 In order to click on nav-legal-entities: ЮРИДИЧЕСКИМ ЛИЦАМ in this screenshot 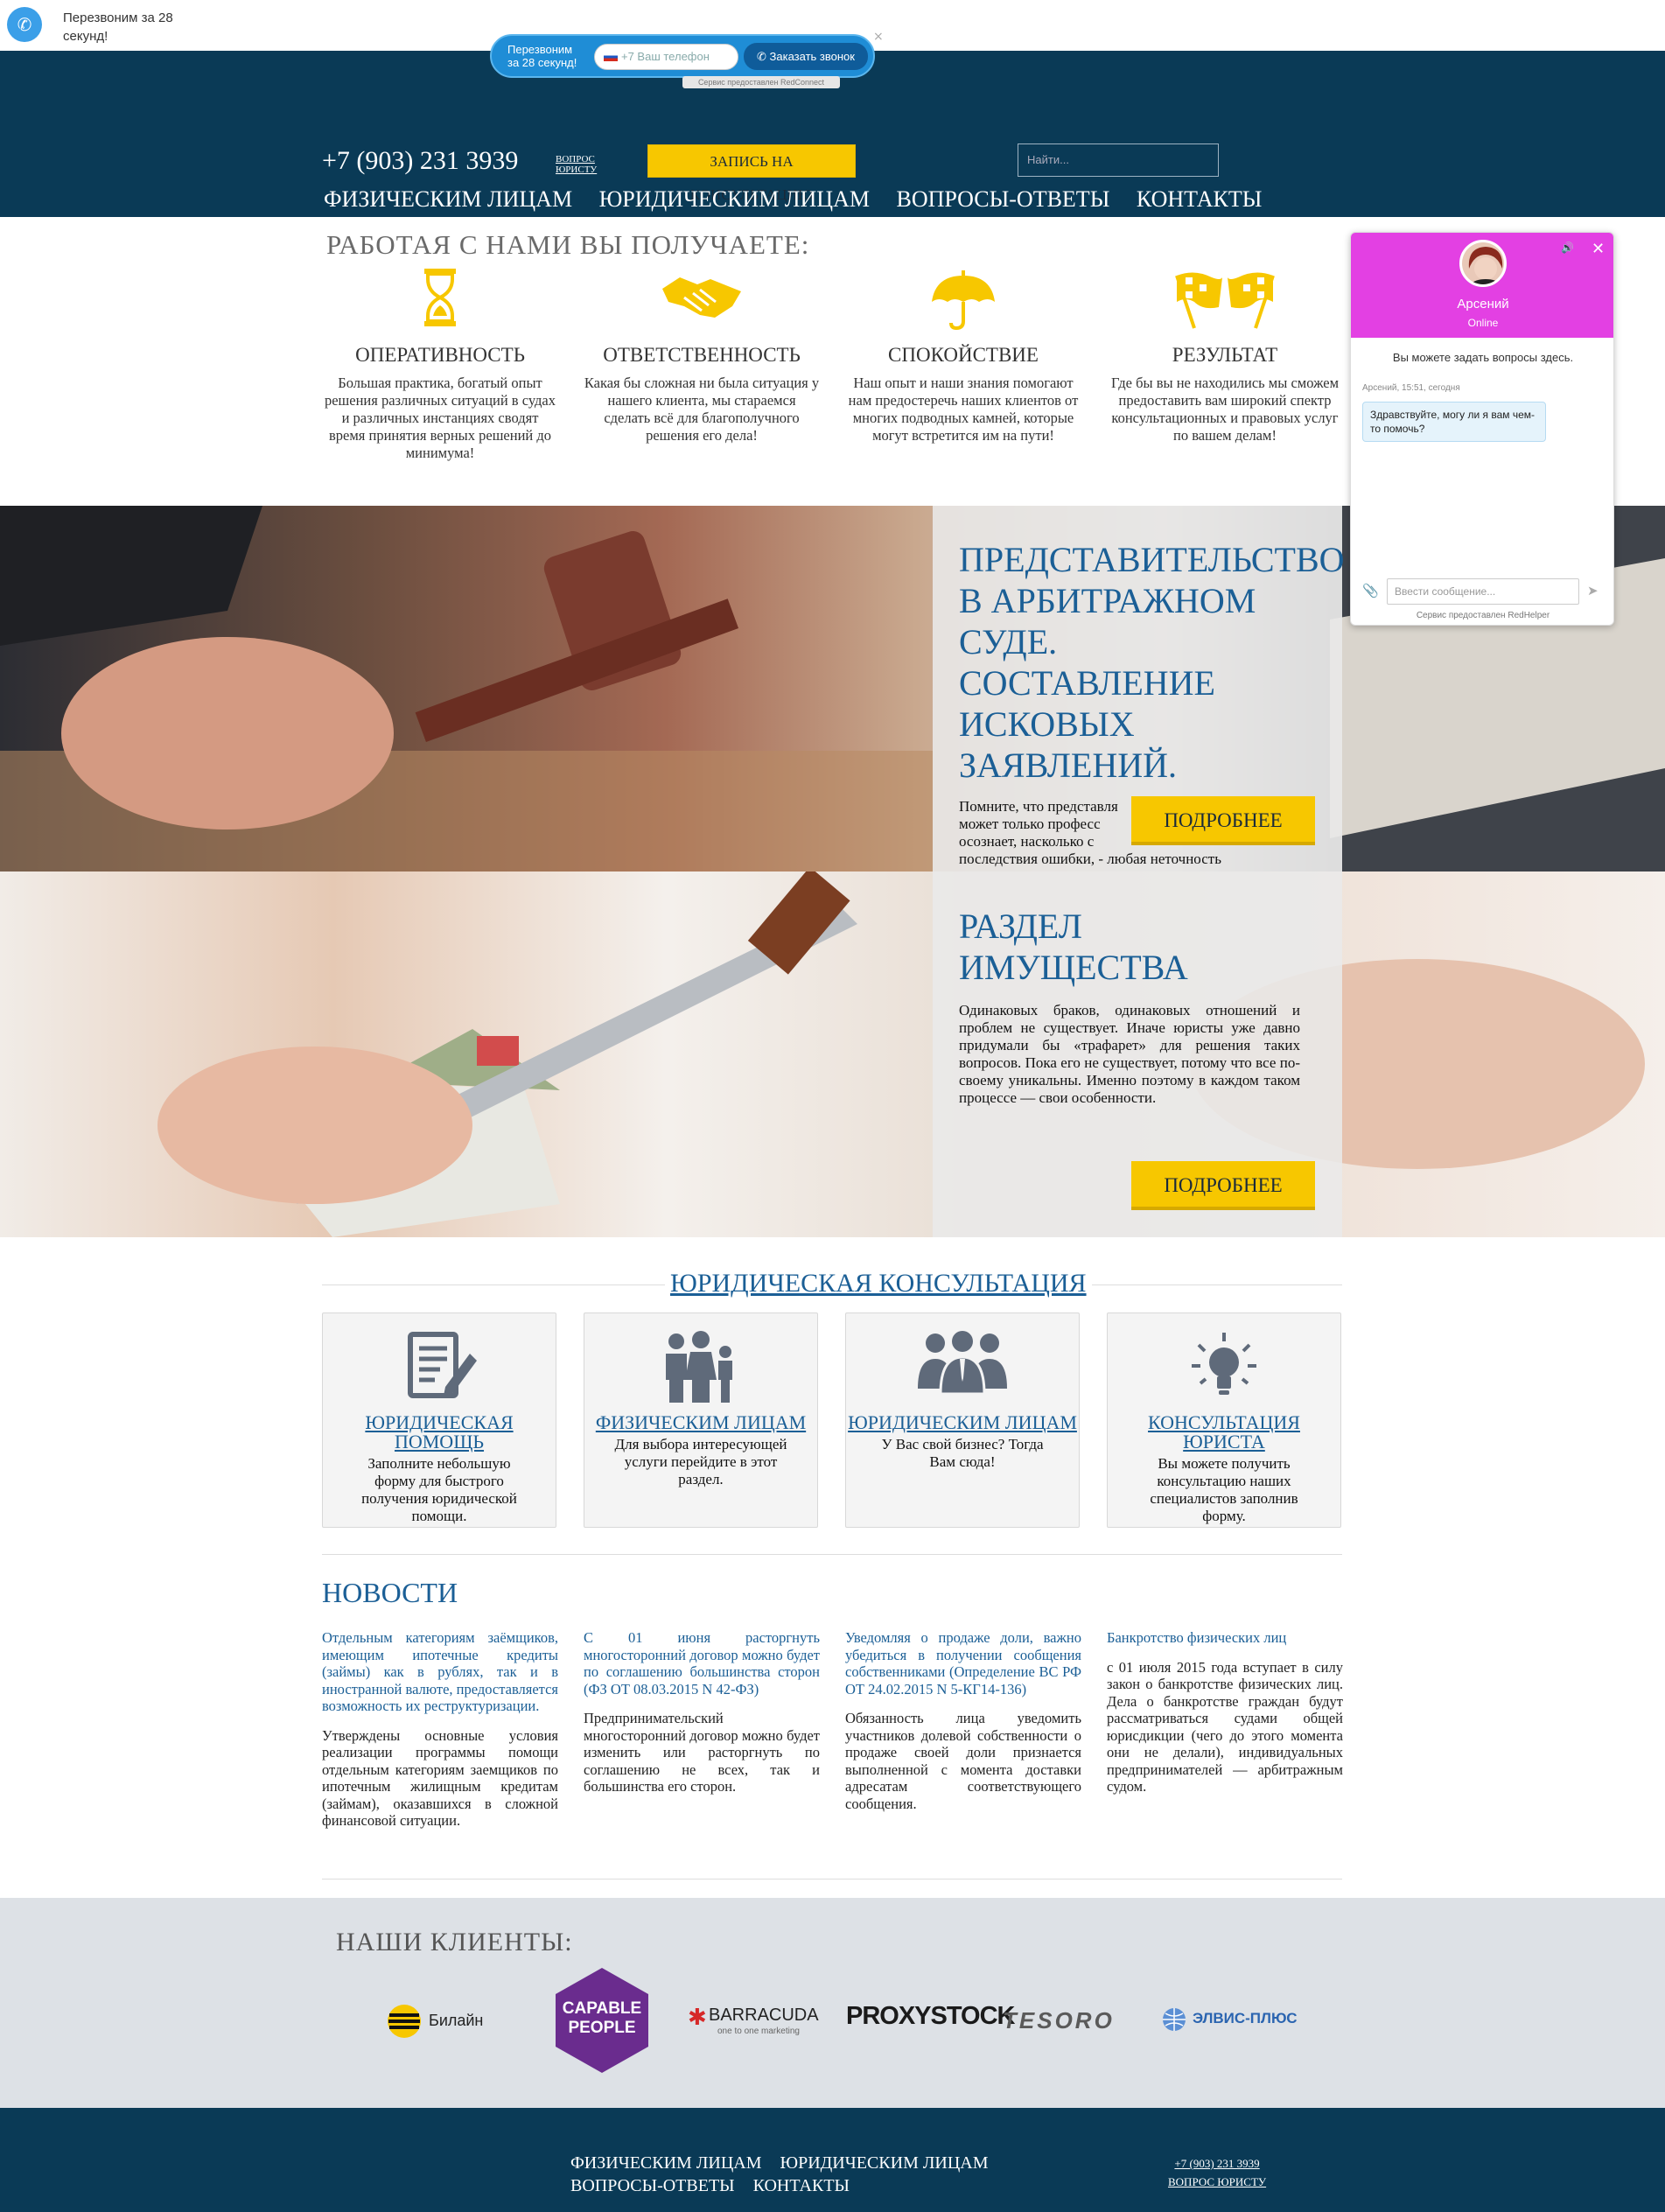, I will do `click(734, 199)`.